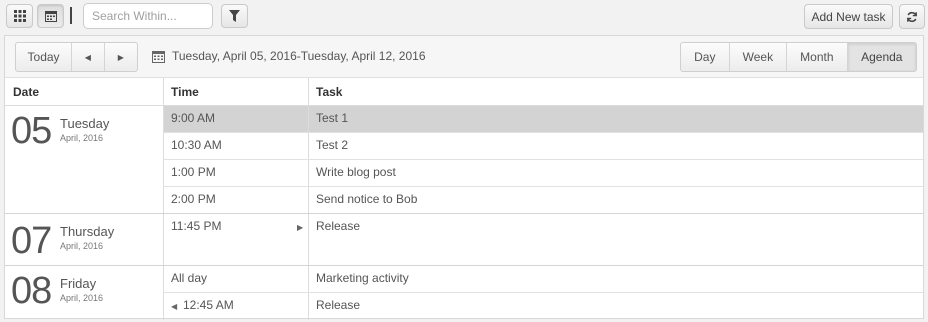  I want to click on event-time: 2:00 PM, so click(193, 199).